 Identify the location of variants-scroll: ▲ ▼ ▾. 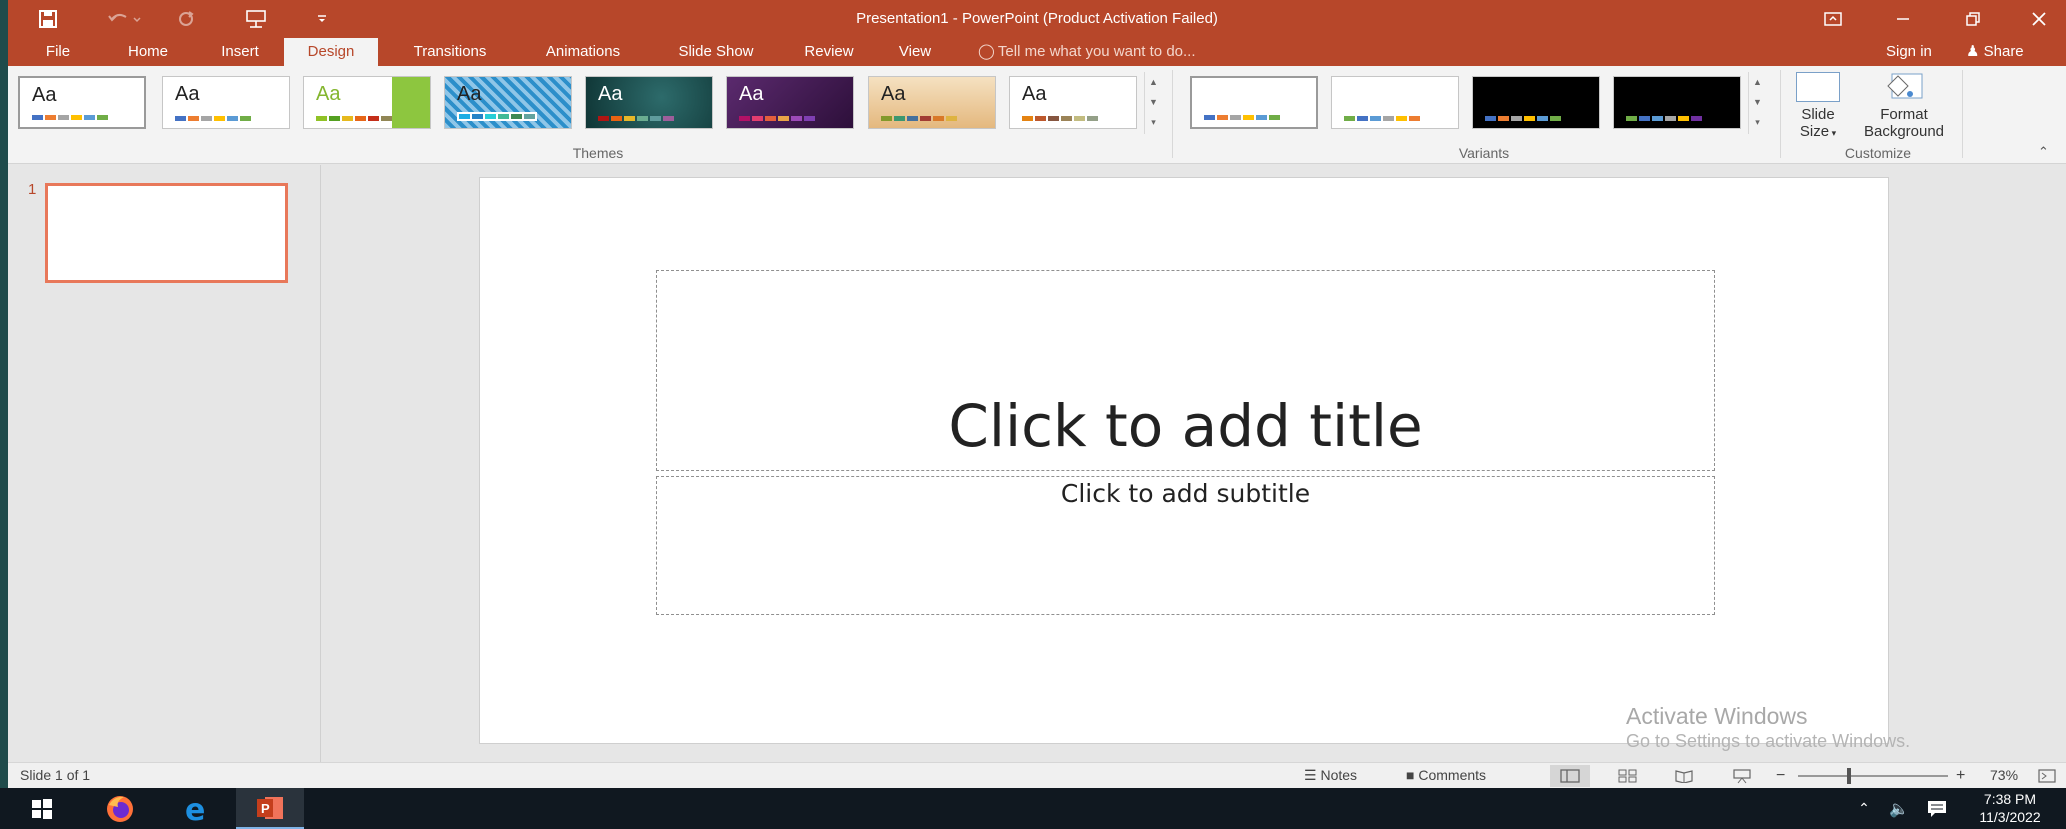
(1757, 103).